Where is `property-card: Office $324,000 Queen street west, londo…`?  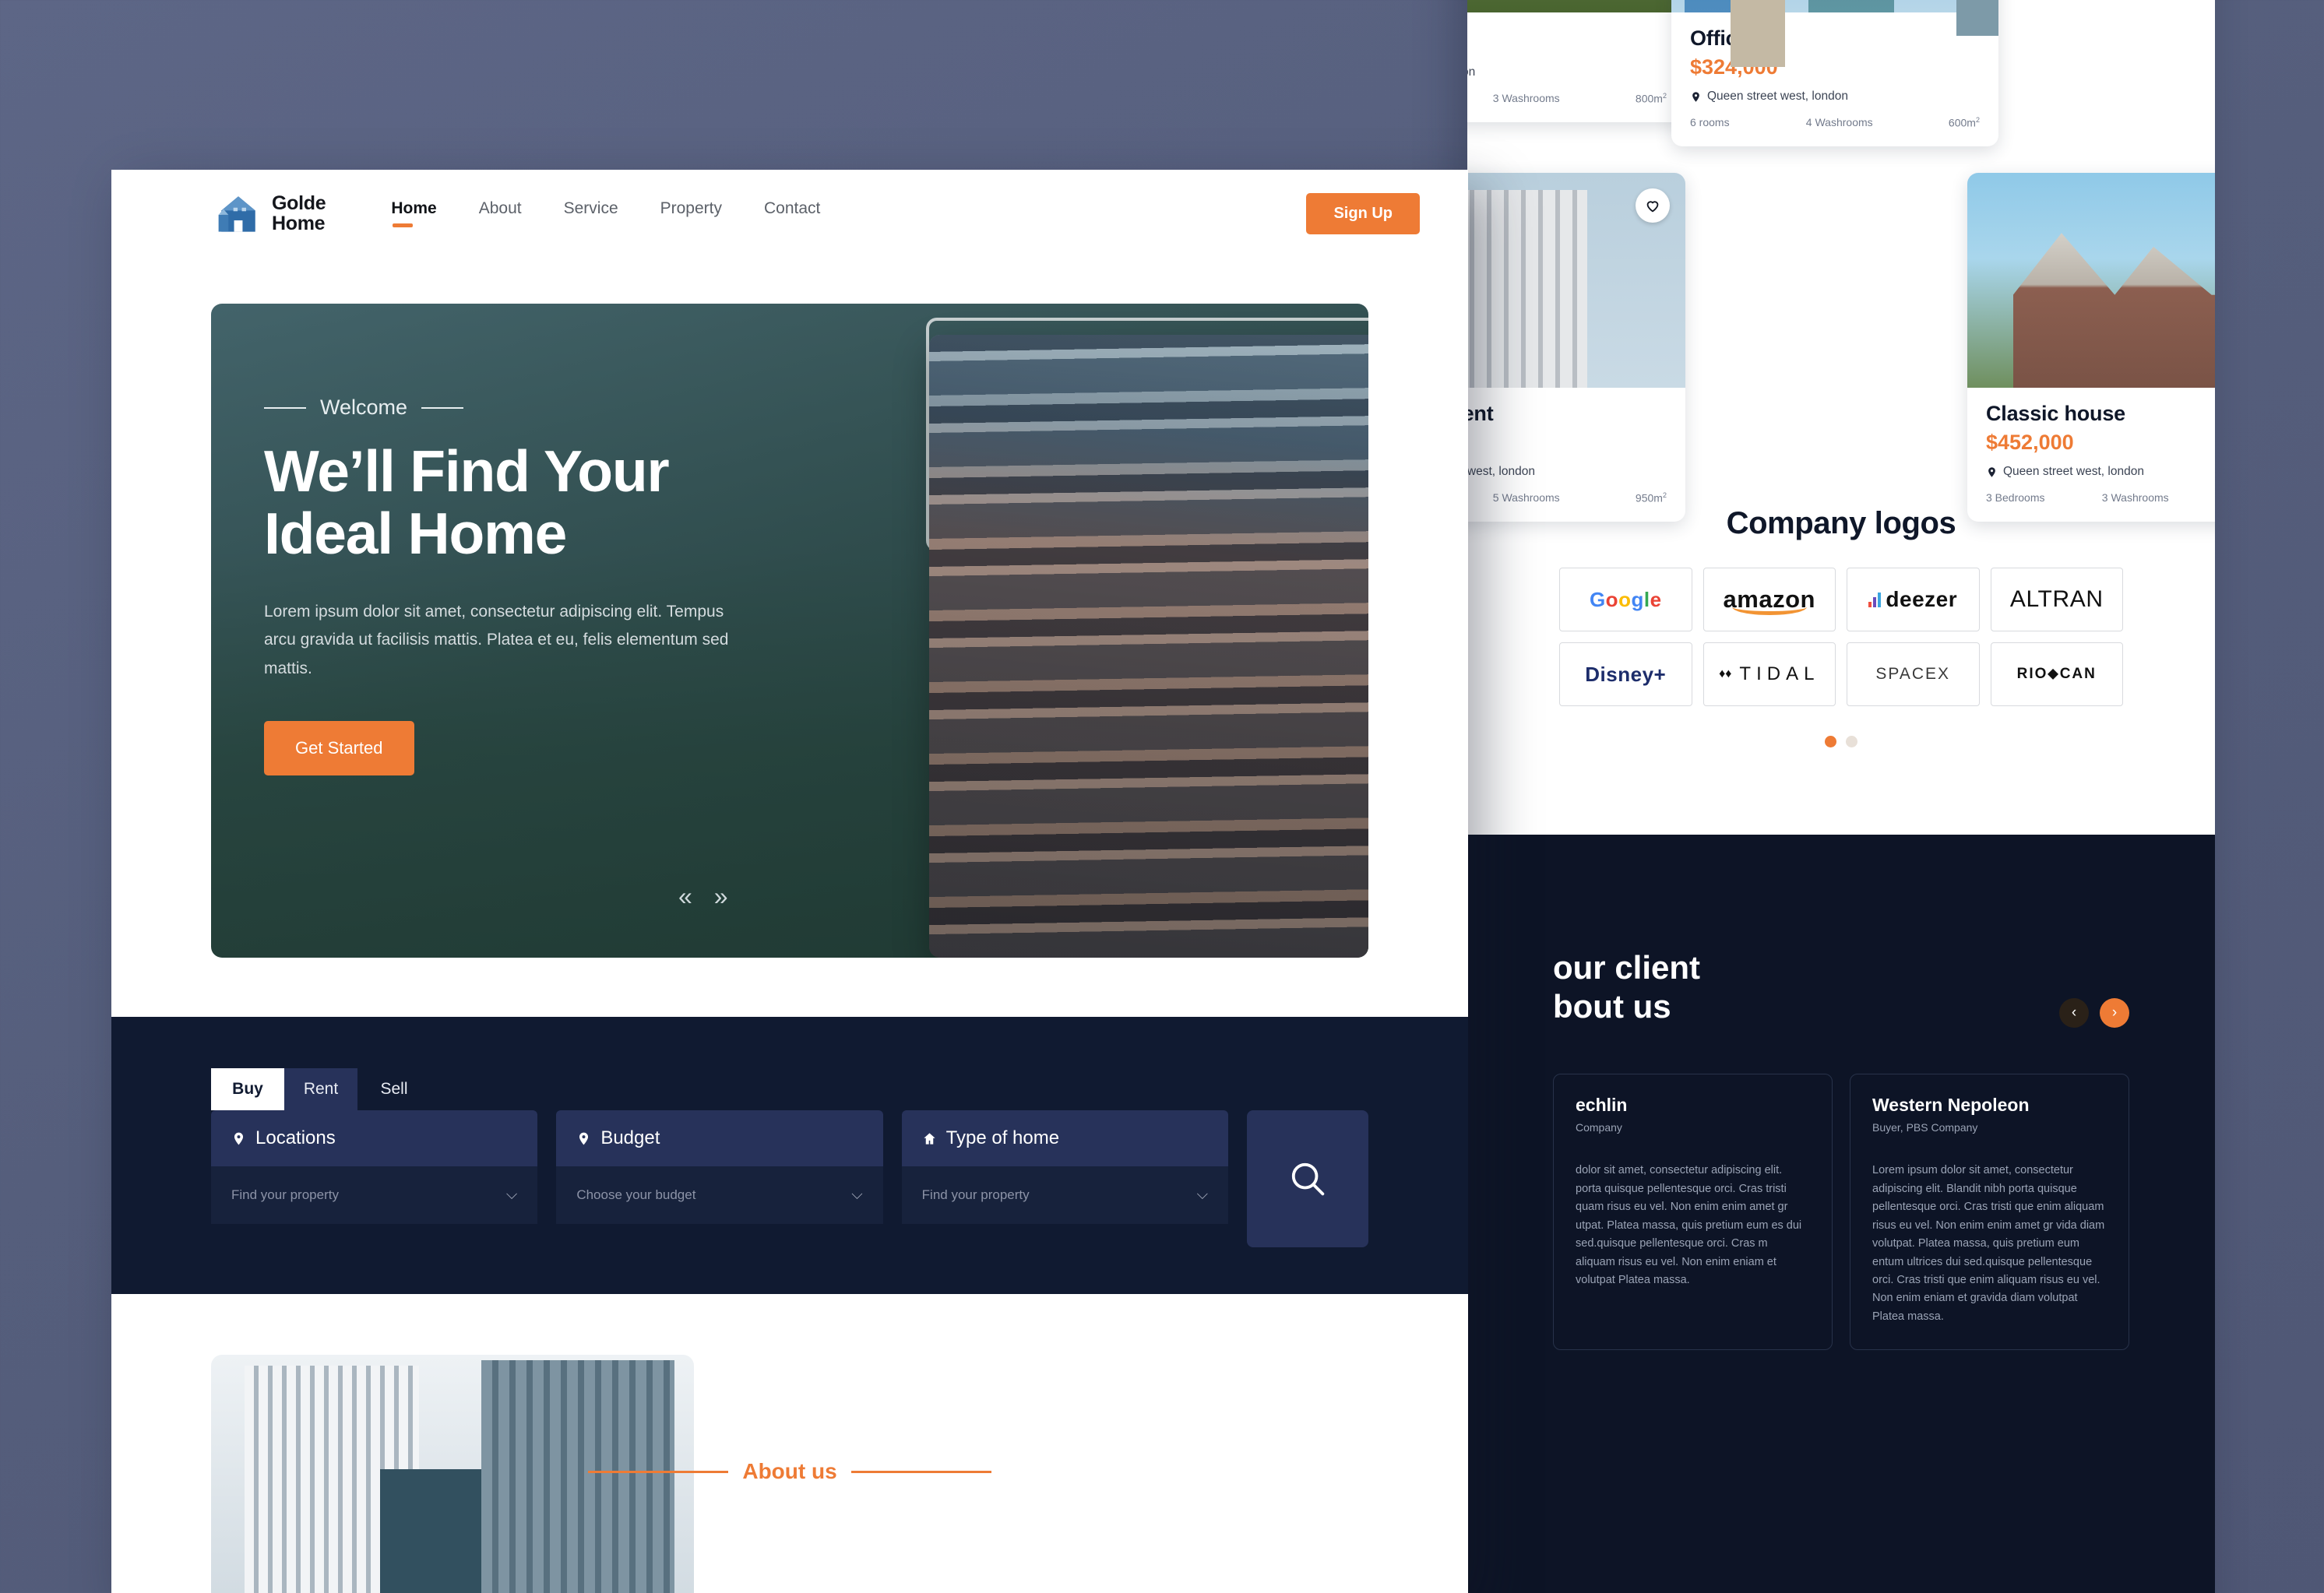
property-card: Office $324,000 Queen street west, londo… is located at coordinates (1834, 73).